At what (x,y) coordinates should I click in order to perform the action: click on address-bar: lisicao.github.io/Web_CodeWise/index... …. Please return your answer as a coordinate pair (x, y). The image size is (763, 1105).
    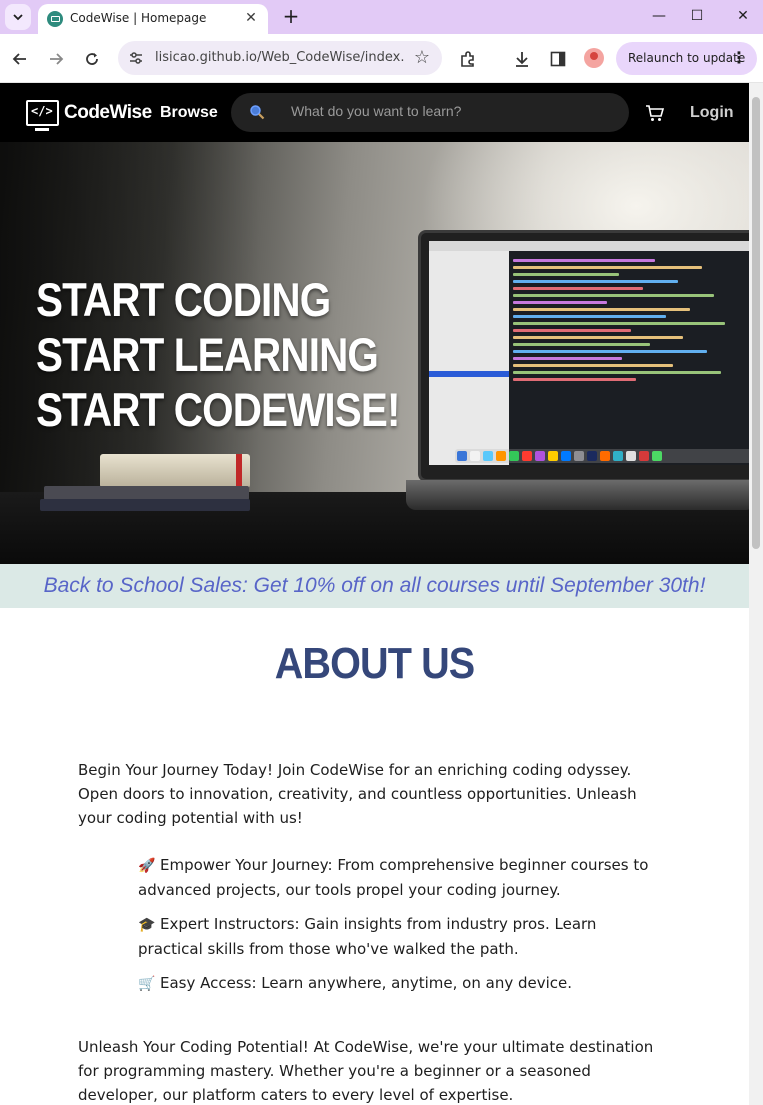
    Looking at the image, I should click on (280, 58).